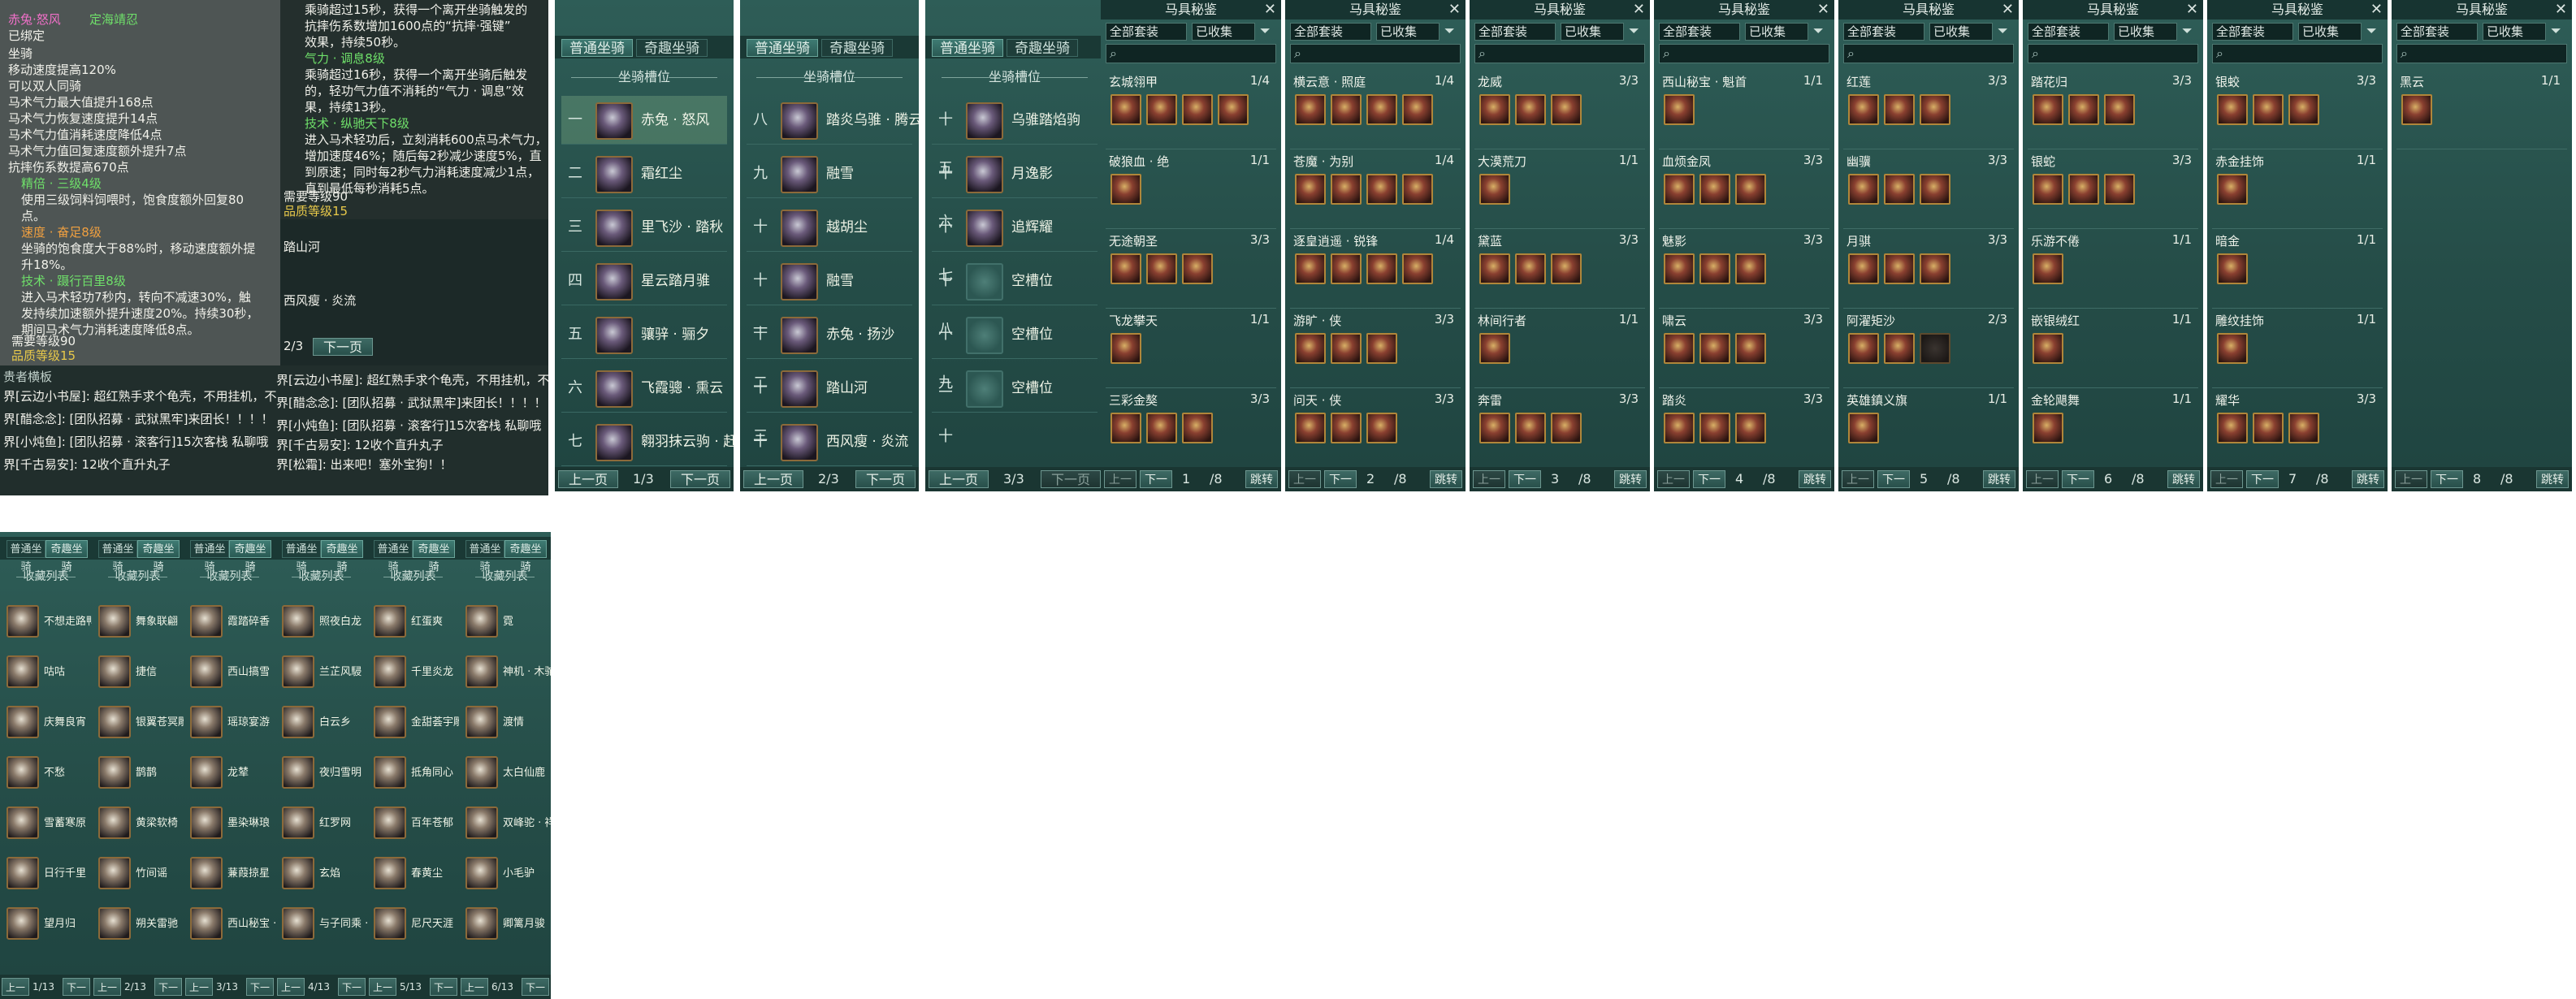 This screenshot has width=2576, height=999. Describe the element at coordinates (2297, 189) in the screenshot. I see `equip-set: 赤金挂饰 1/1` at that location.